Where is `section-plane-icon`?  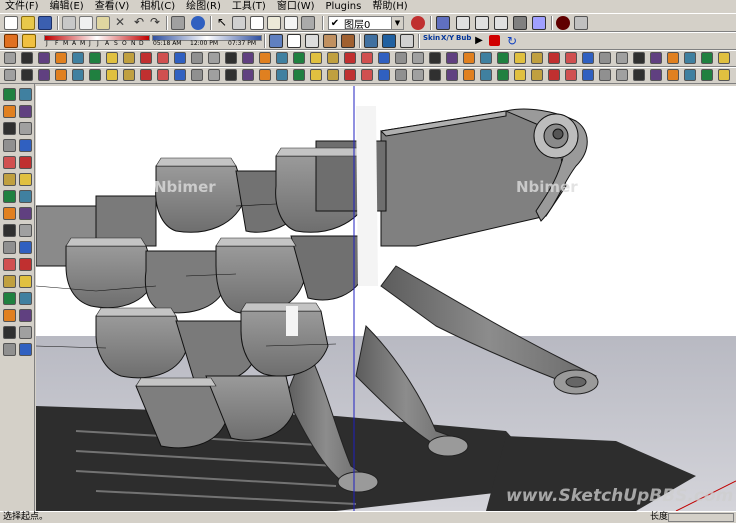
section-plane-icon is located at coordinates (25, 349).